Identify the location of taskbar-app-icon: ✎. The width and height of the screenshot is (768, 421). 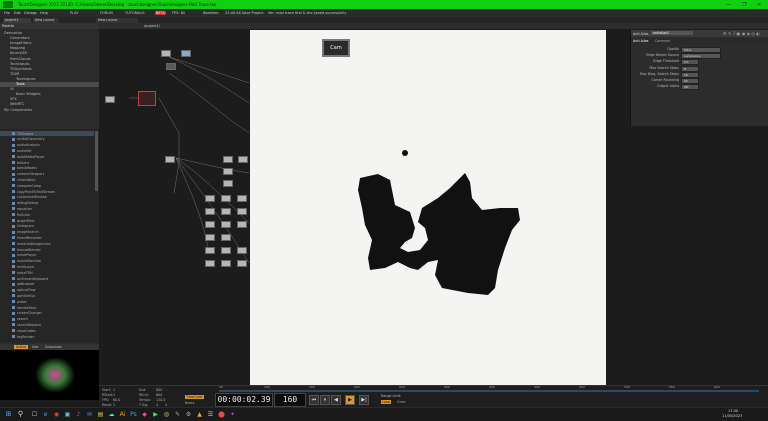
(177, 414).